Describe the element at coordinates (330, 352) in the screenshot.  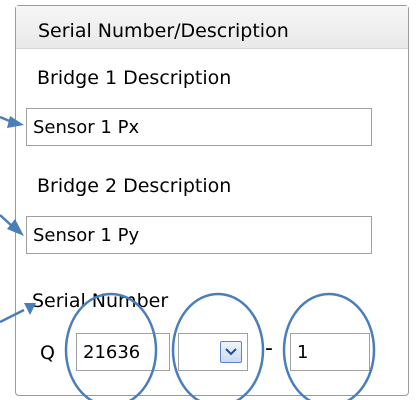
I see `serial-suffix-field` at that location.